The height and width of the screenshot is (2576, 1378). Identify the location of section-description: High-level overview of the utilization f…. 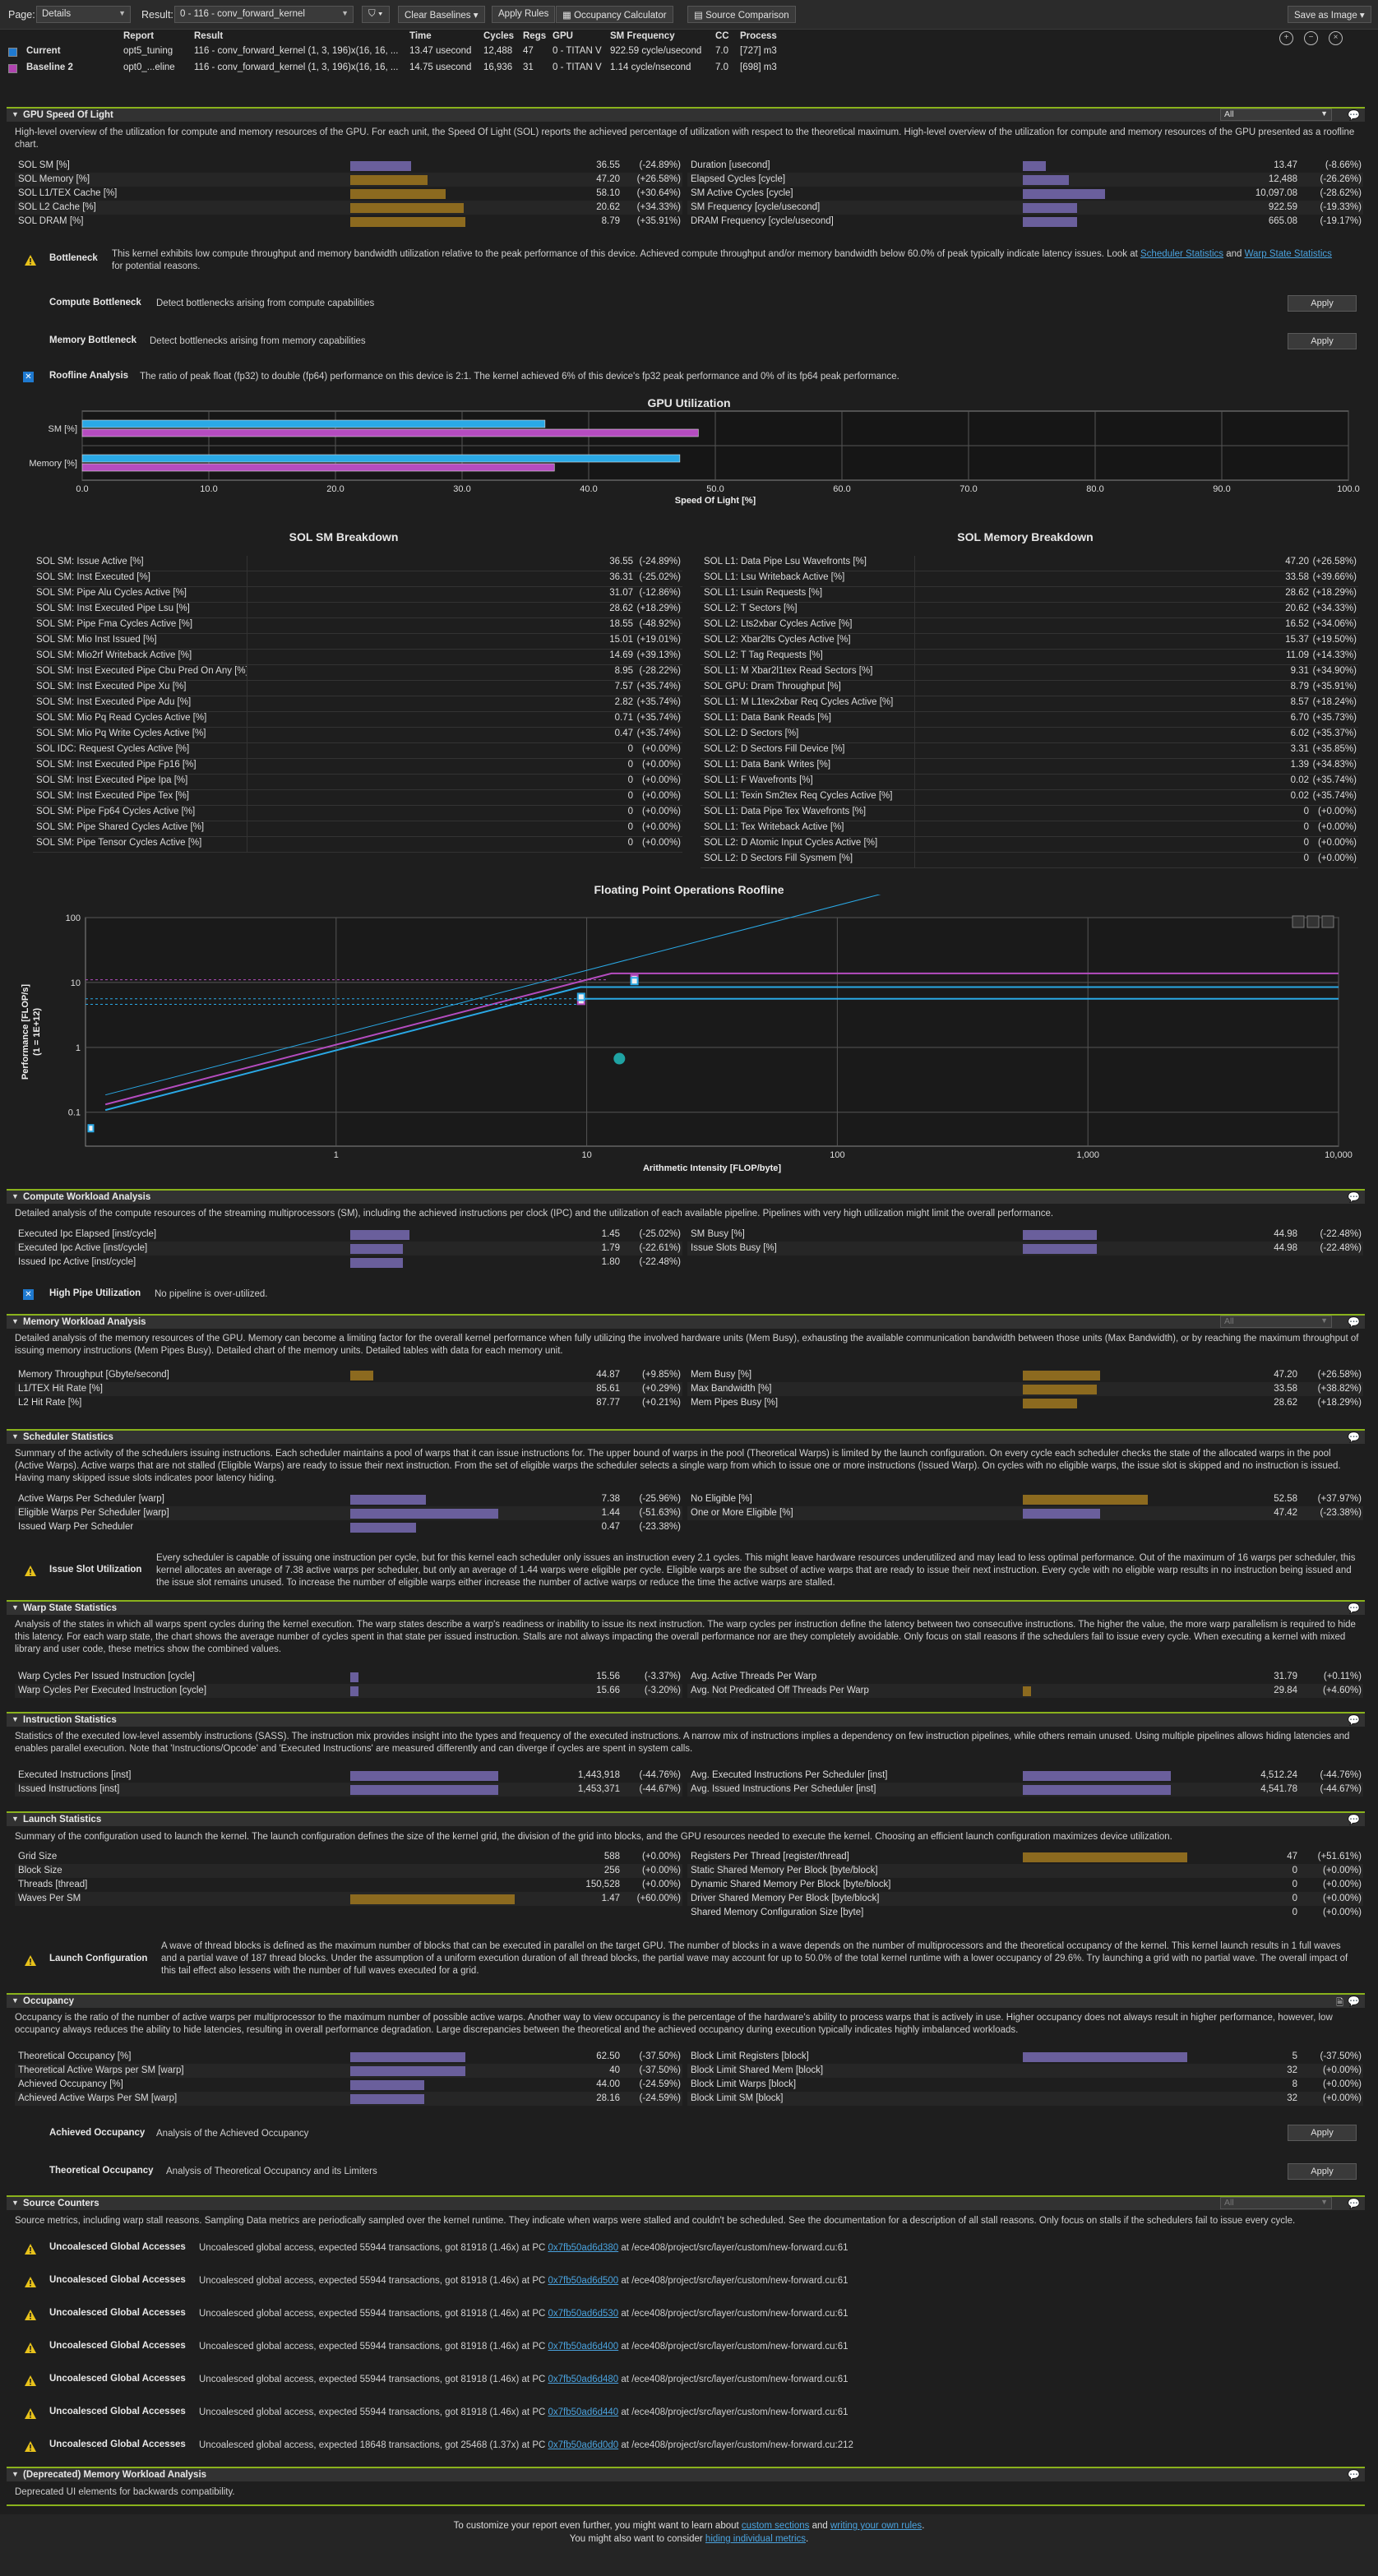
(685, 138).